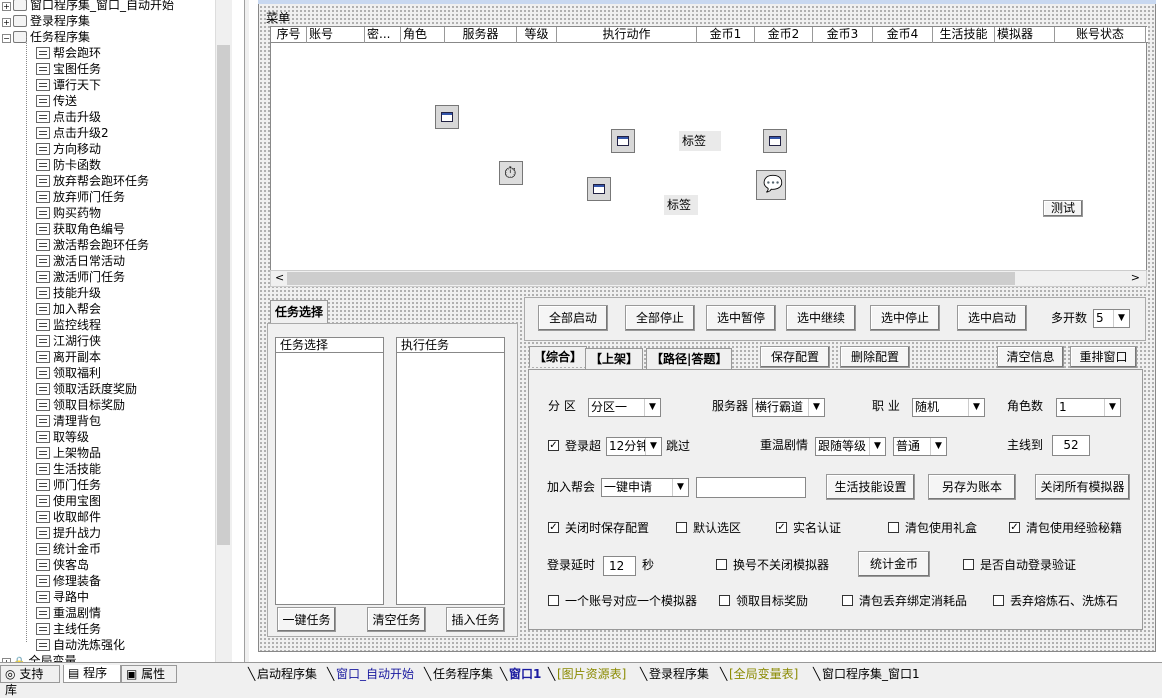 The height and width of the screenshot is (698, 1162). What do you see at coordinates (619, 566) in the screenshot?
I see `login-delay-input: 12` at bounding box center [619, 566].